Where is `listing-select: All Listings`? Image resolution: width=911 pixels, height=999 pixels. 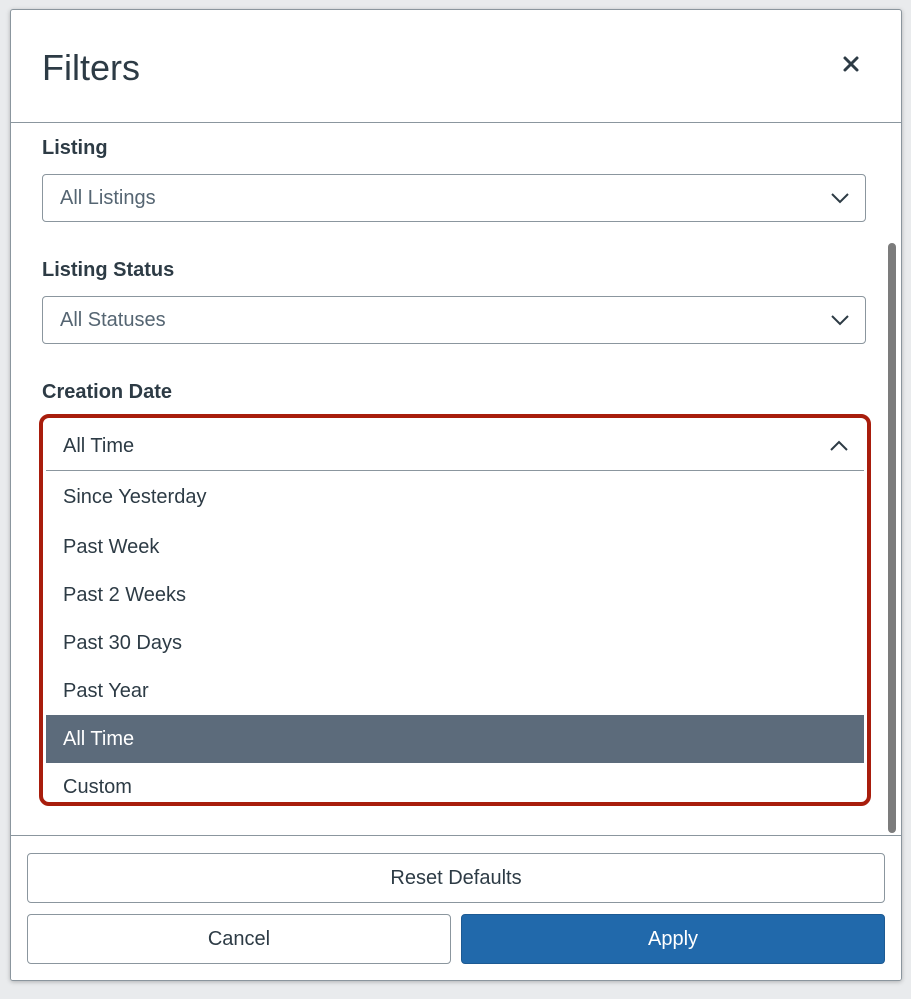
listing-select: All Listings is located at coordinates (454, 198).